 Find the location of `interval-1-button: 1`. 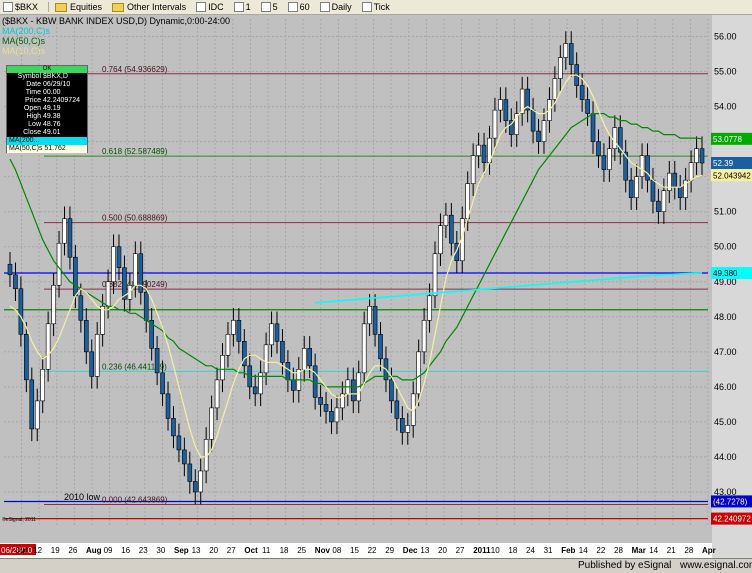

interval-1-button: 1 is located at coordinates (242, 7).